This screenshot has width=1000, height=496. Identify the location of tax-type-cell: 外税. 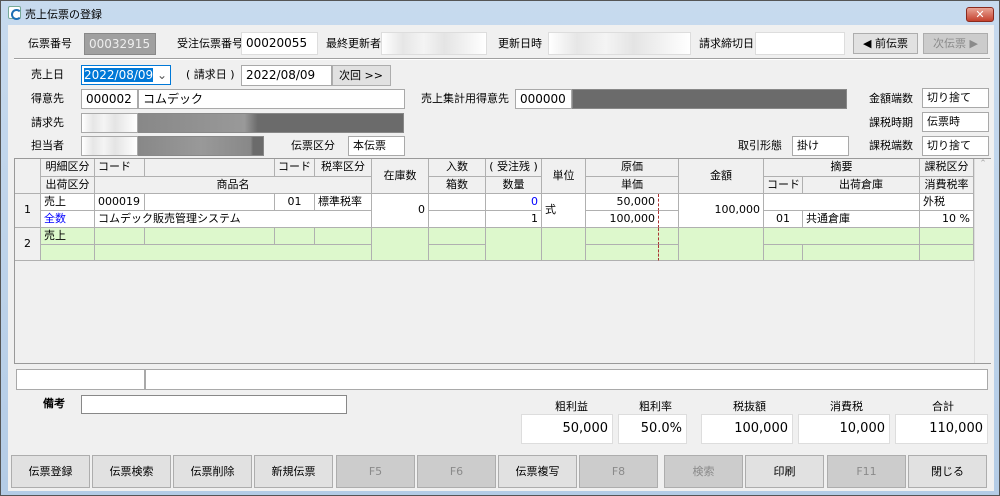
(947, 202).